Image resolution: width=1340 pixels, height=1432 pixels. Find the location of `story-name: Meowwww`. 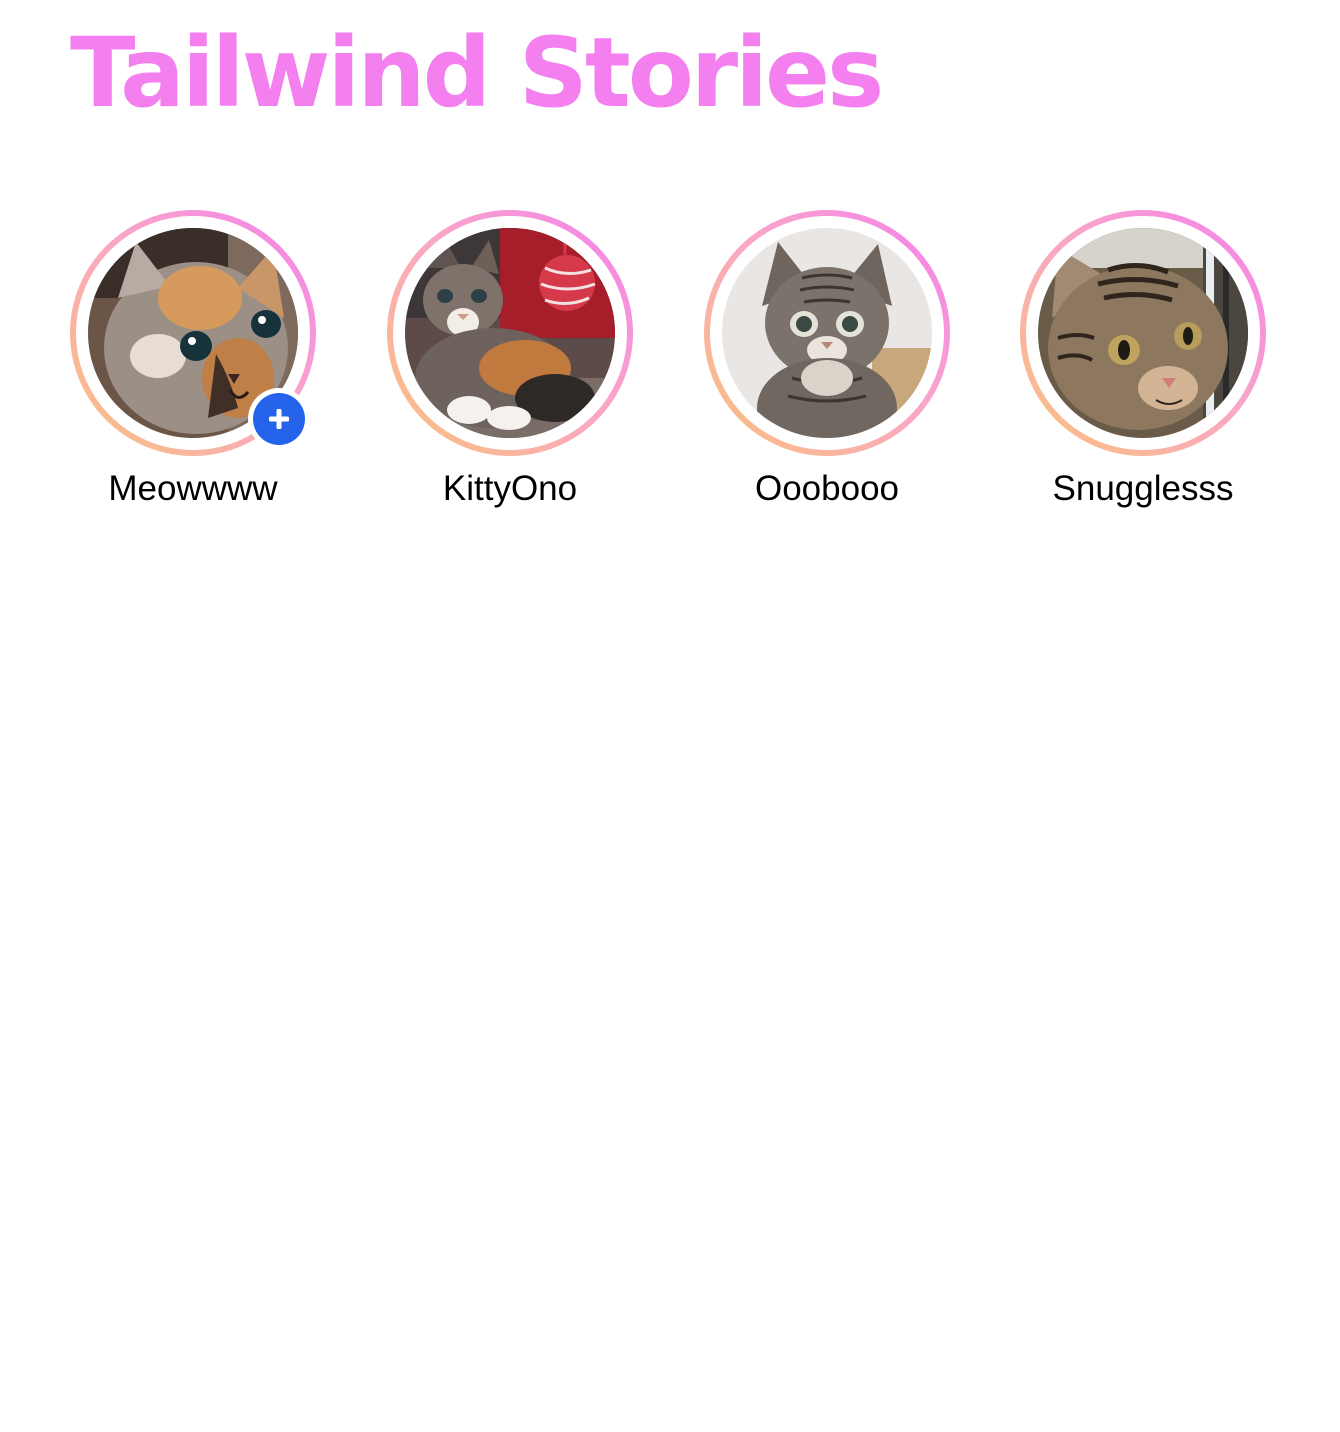

story-name: Meowwww is located at coordinates (193, 488).